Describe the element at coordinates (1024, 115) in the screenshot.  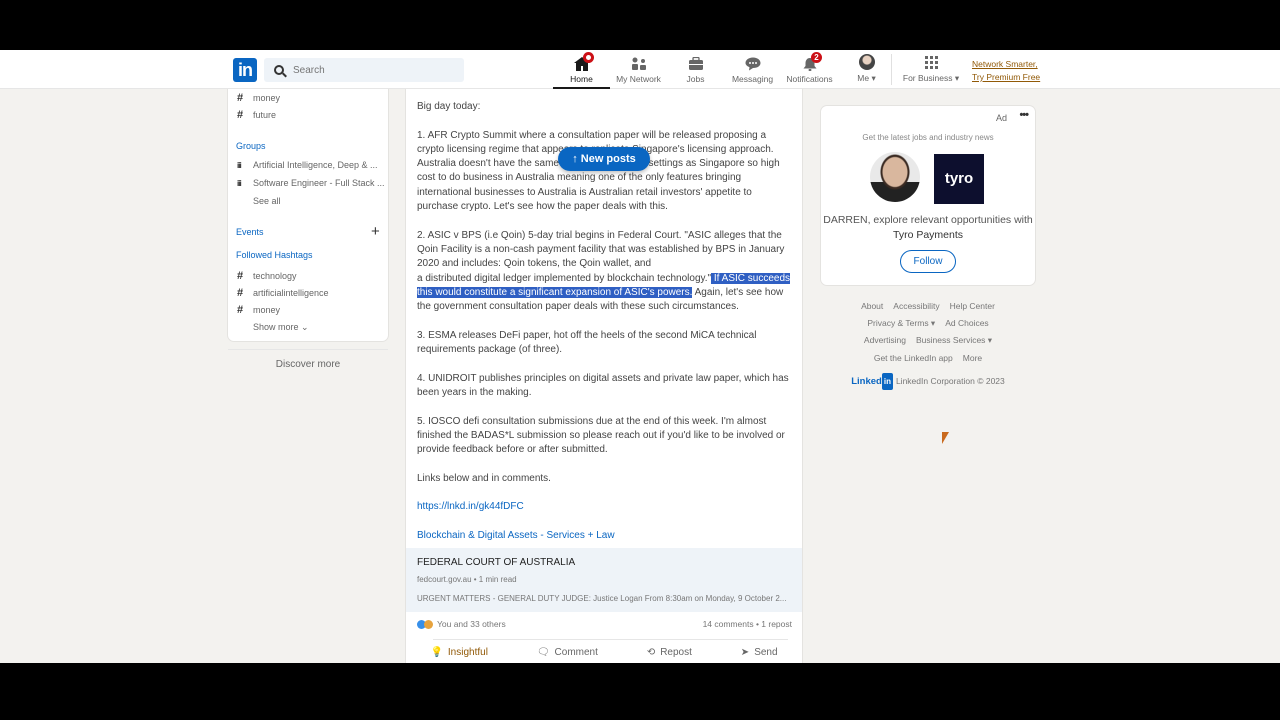
I see `more-options-icon: •••` at that location.